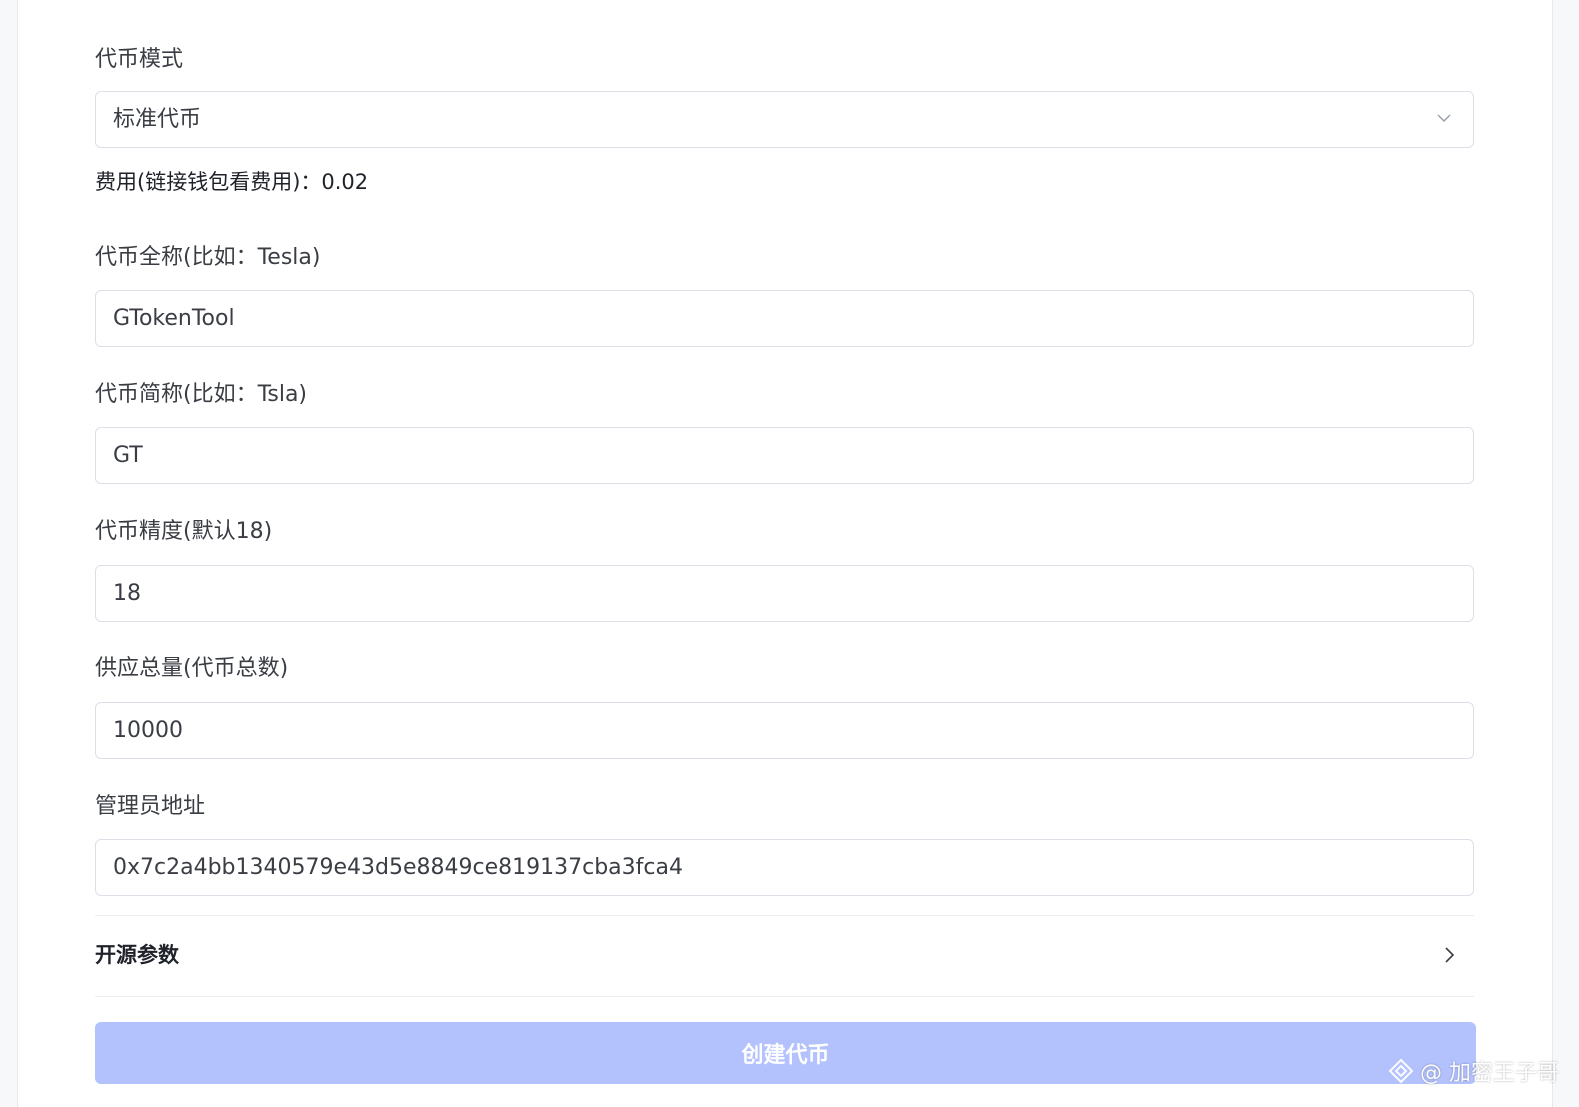  I want to click on token-mode-select: 标准代币, so click(784, 119).